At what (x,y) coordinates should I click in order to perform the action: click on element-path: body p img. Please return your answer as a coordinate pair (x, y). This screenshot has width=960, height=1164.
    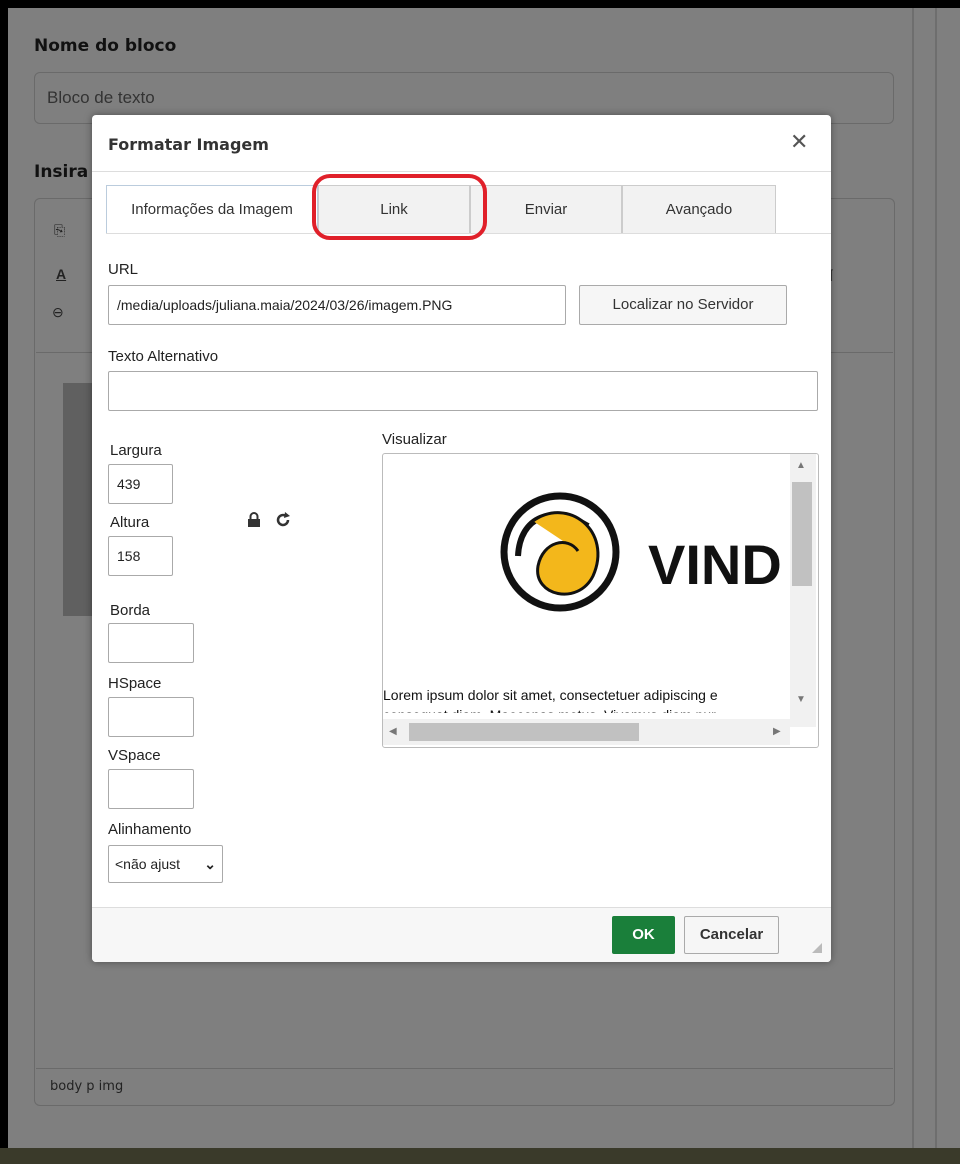
    Looking at the image, I should click on (87, 1086).